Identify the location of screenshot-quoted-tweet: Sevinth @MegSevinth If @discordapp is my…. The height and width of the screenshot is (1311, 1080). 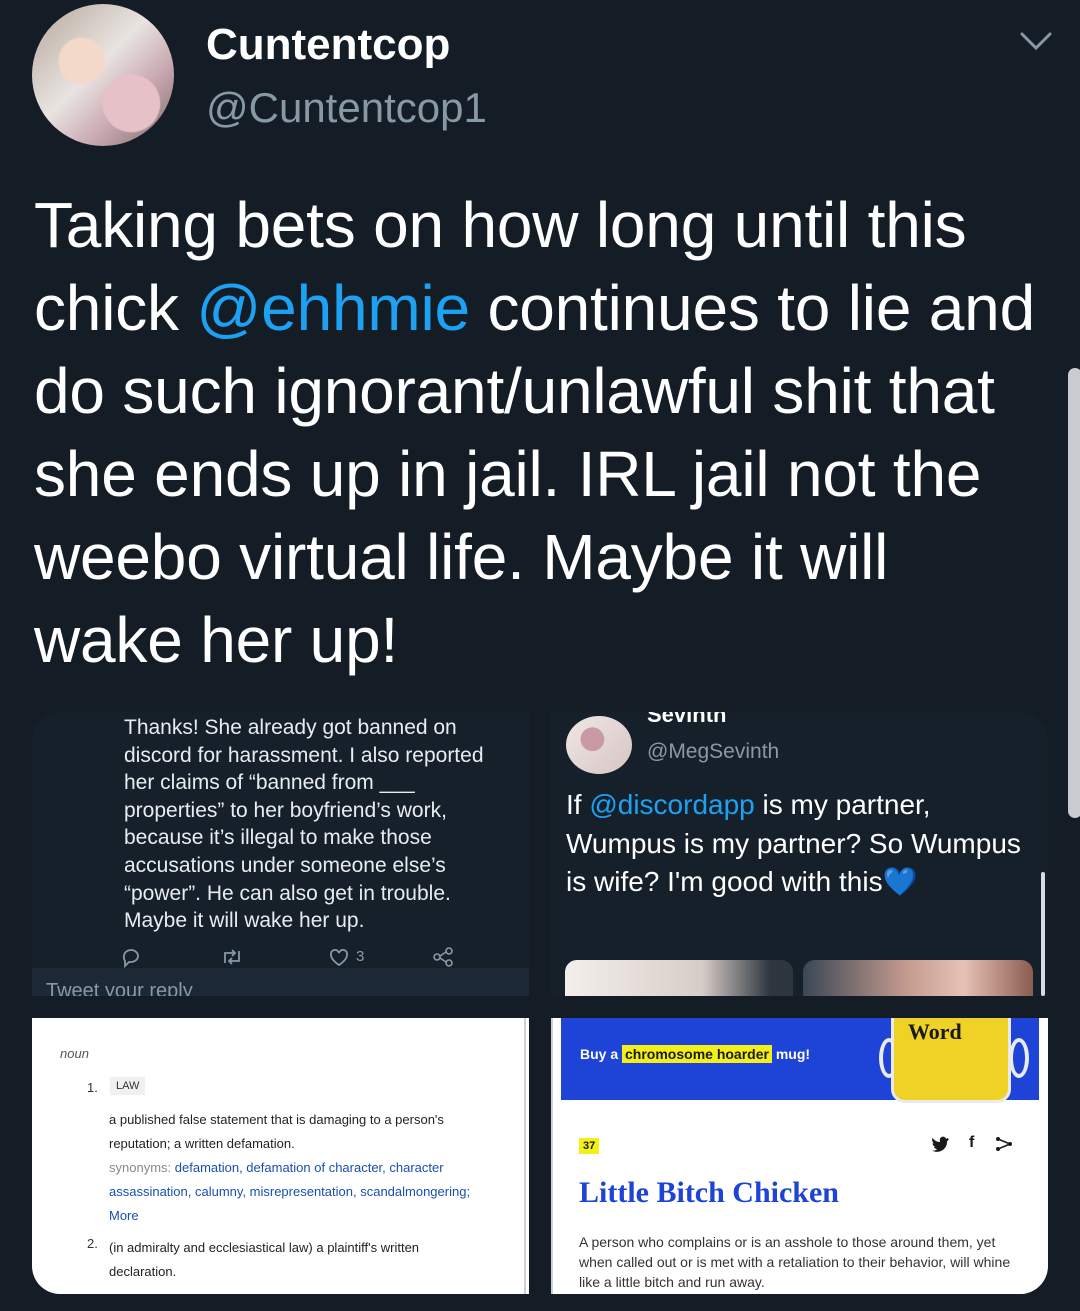
(799, 854).